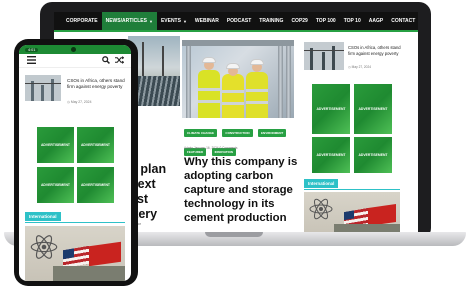  What do you see at coordinates (120, 61) in the screenshot?
I see `shuffle-icon` at bounding box center [120, 61].